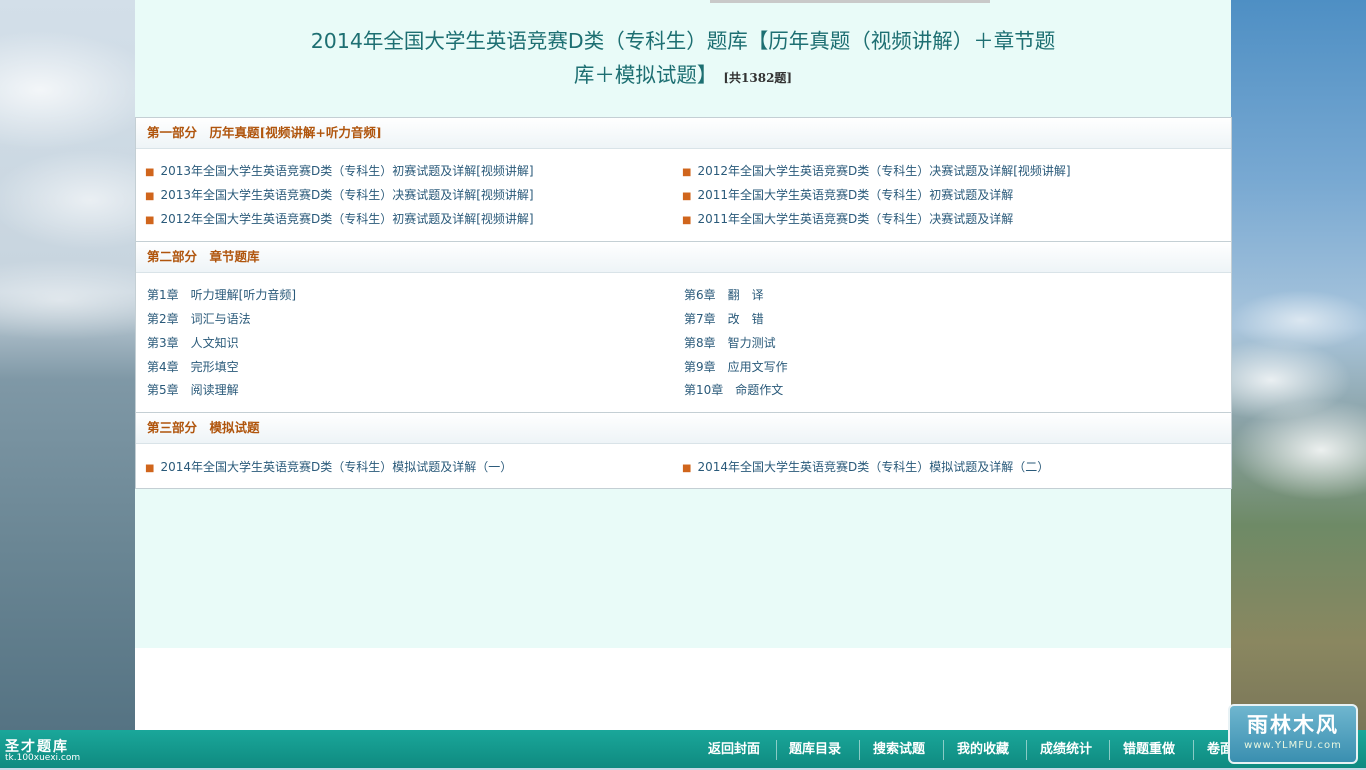  I want to click on item-link: 2014年全国大学生英语竞赛D类（专科生）模拟试题及详解（一）, so click(336, 467).